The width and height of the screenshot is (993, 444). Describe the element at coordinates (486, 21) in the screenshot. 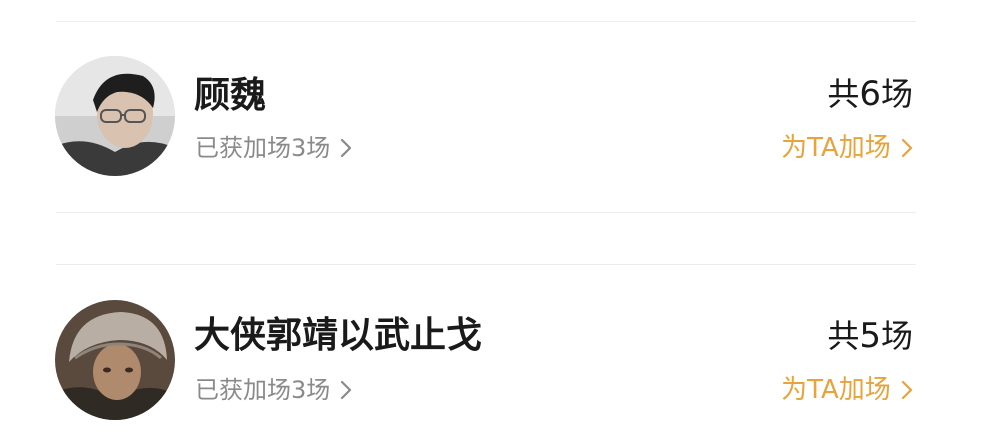

I see `top-divider` at that location.